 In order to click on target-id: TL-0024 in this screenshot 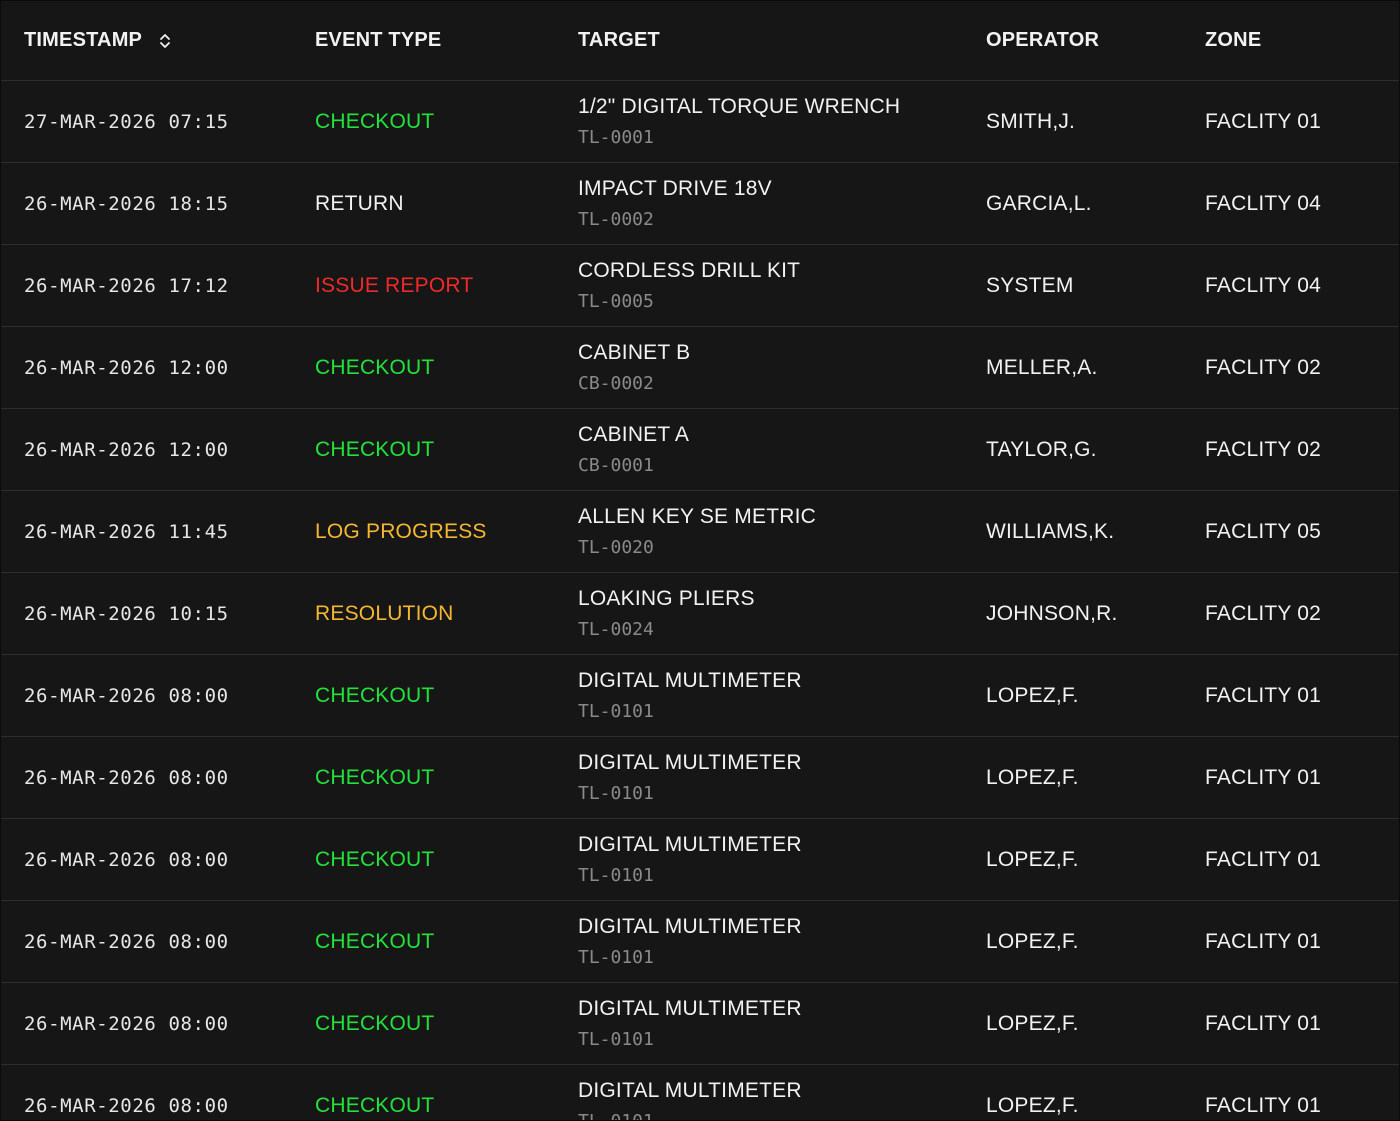, I will do `click(616, 629)`.